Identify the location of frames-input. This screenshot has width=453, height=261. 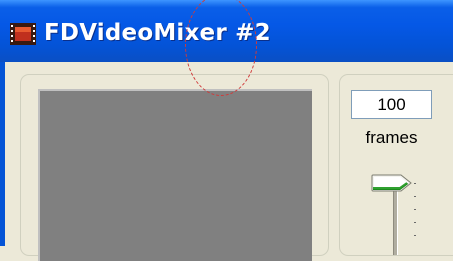
(391, 104).